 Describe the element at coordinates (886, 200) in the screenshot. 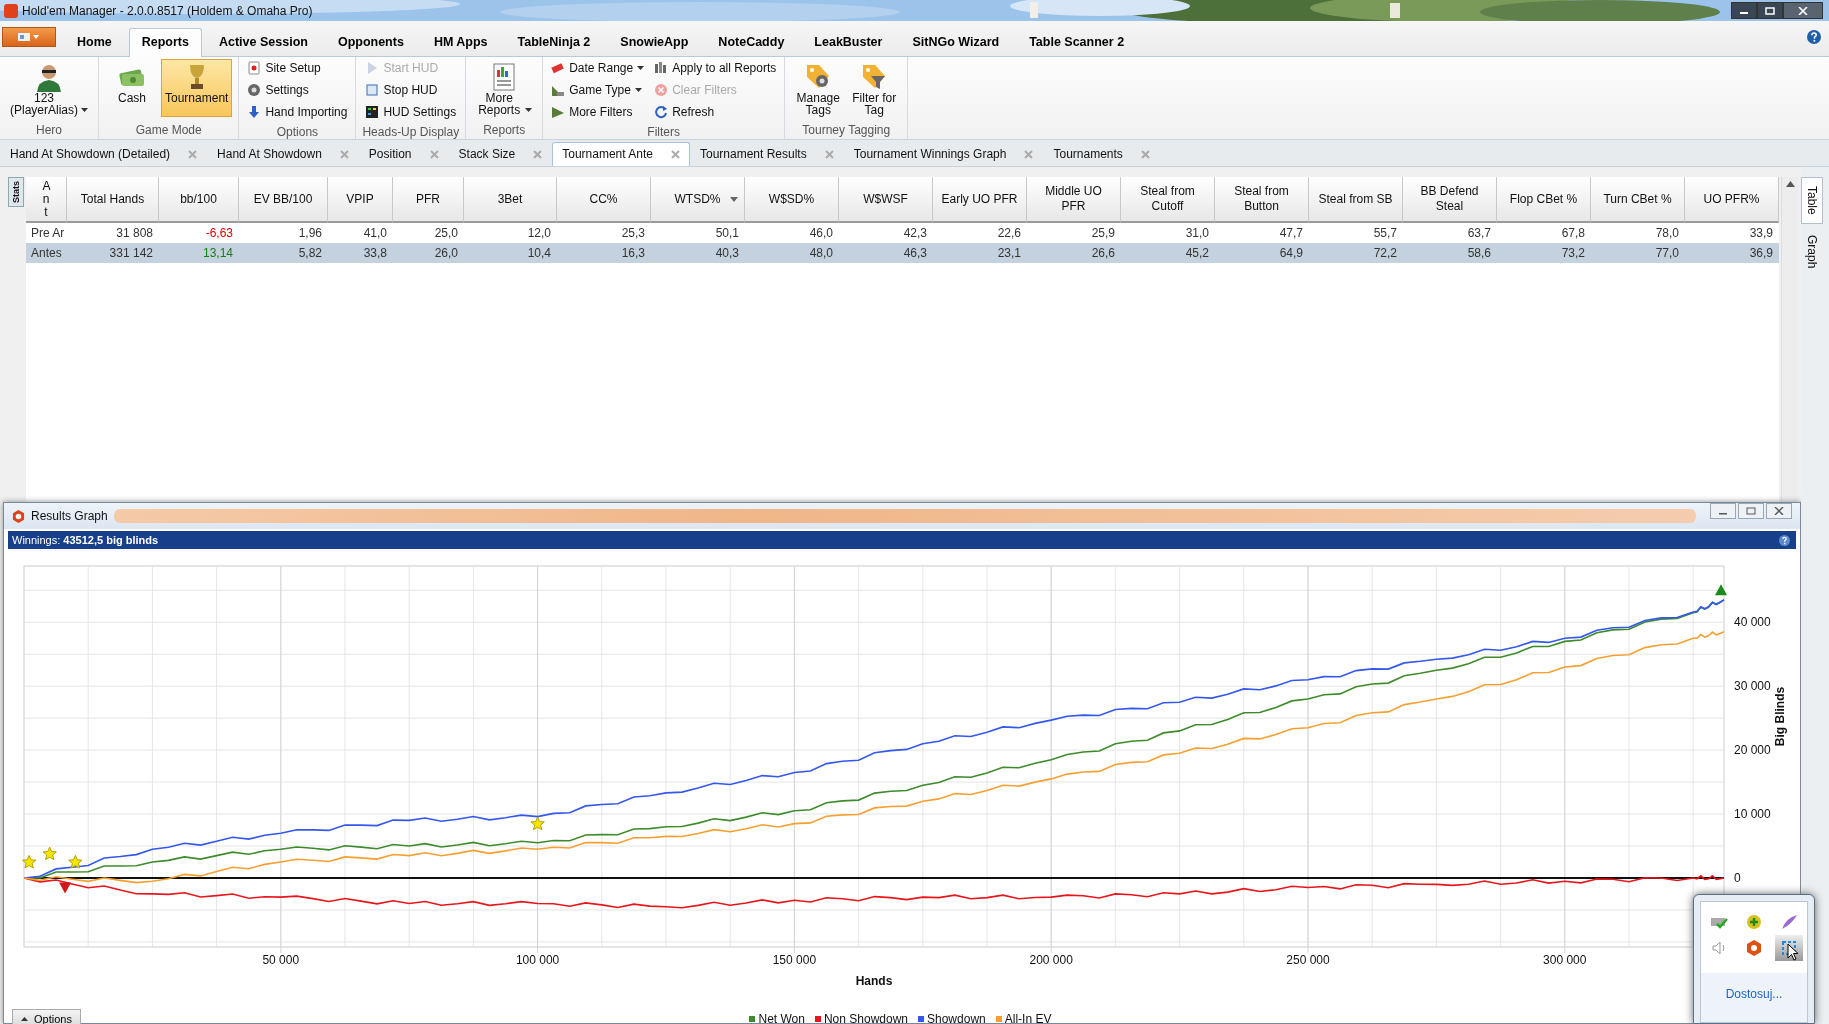

I see `column-header: W$WSF` at that location.